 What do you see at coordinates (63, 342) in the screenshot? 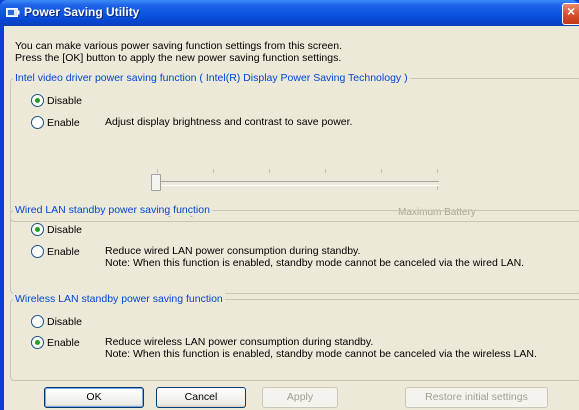
I see `wireless-enable-label: Enable` at bounding box center [63, 342].